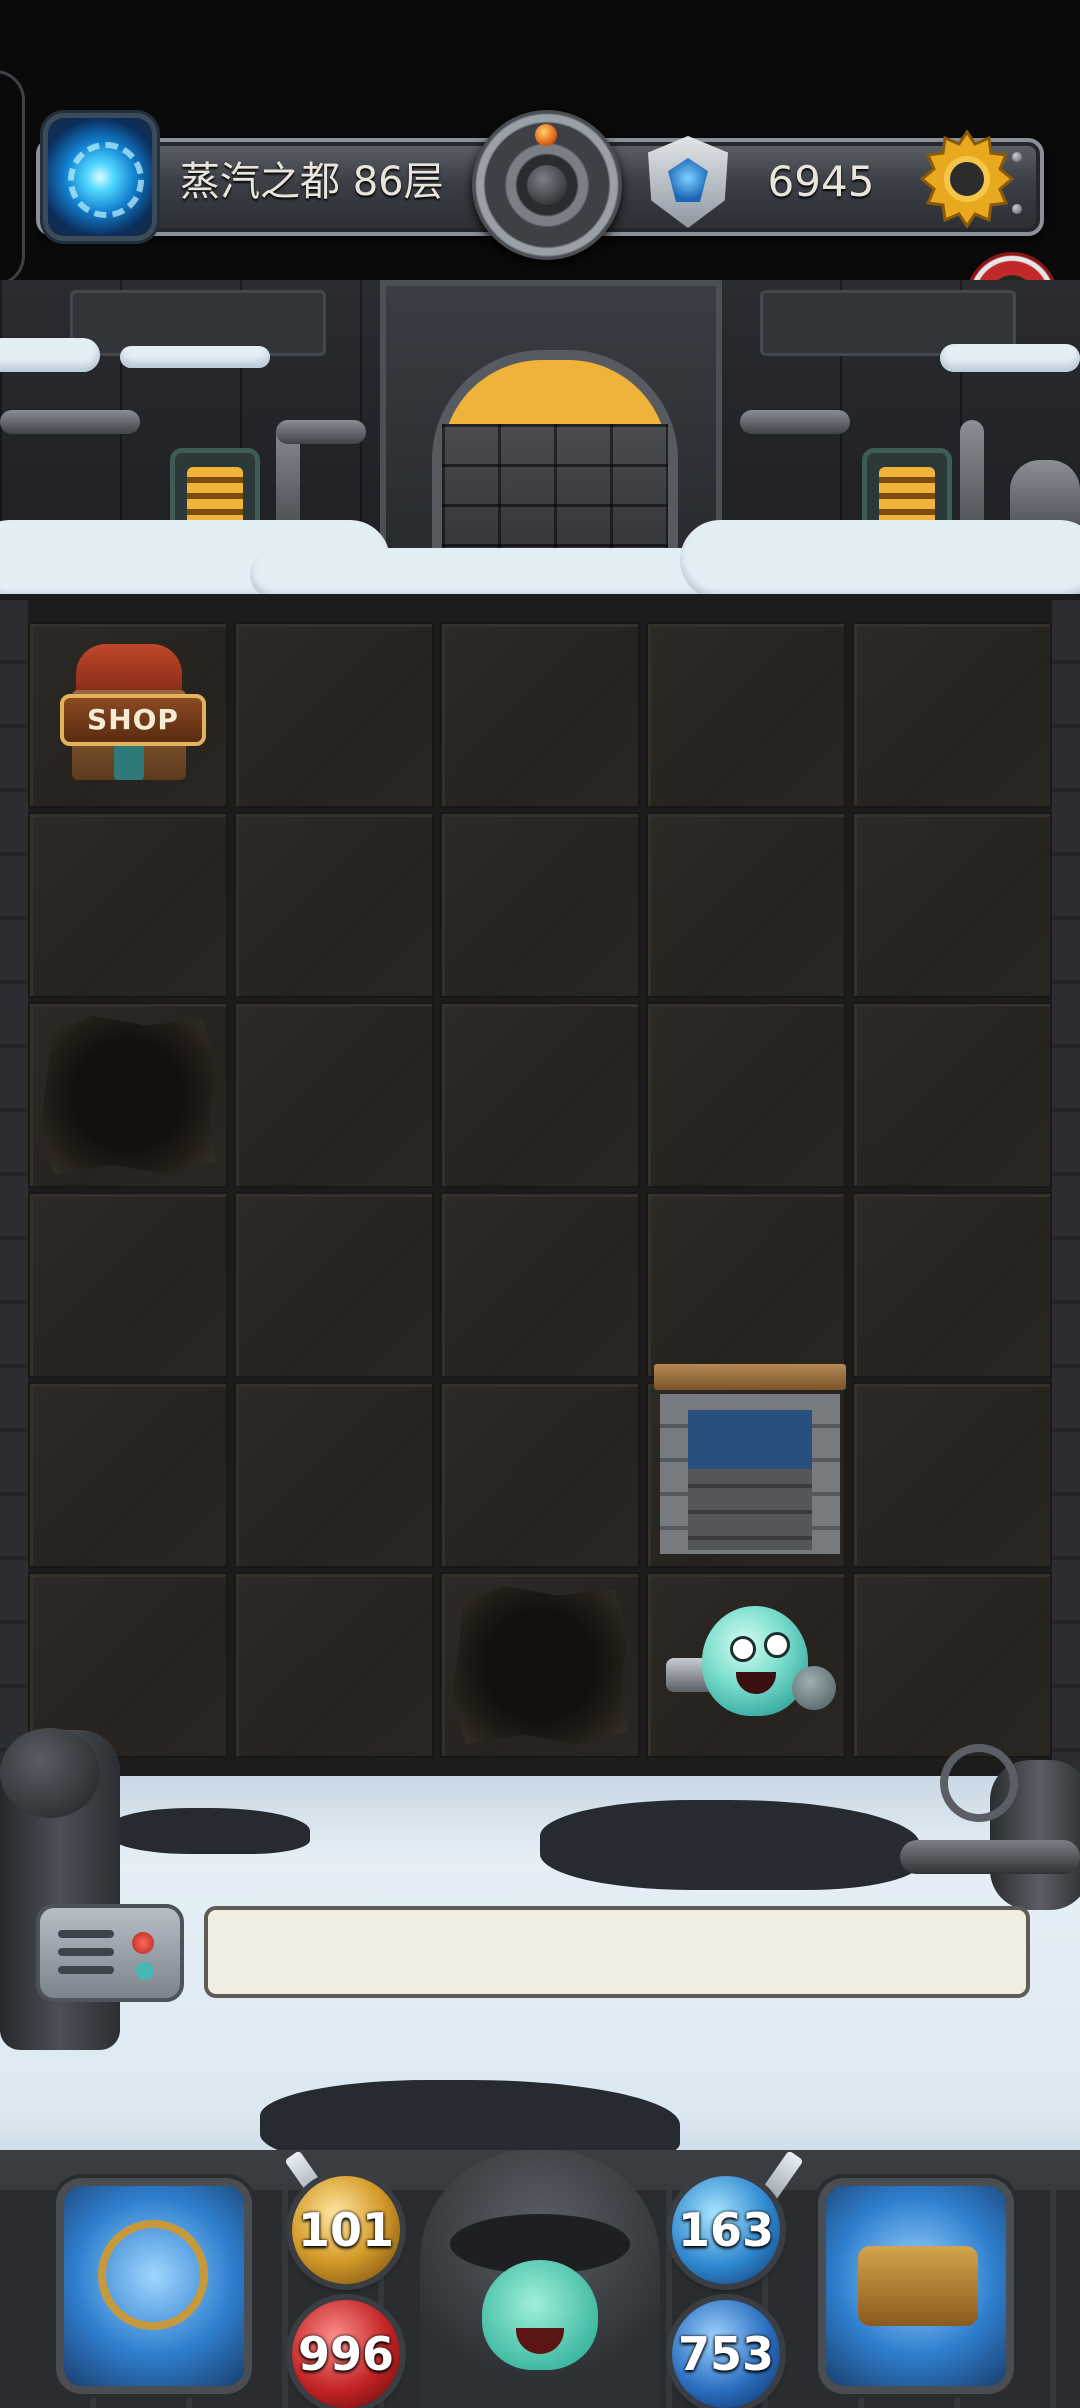 This screenshot has height=2408, width=1080. I want to click on board-tile-shop: SHOP, so click(128, 715).